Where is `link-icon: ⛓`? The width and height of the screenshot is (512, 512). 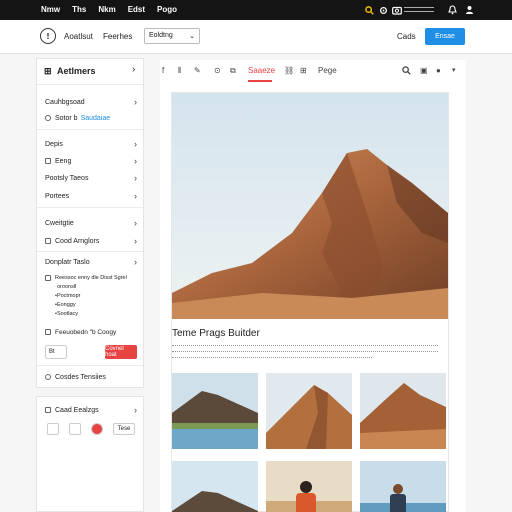
link-icon: ⛓ is located at coordinates (289, 70).